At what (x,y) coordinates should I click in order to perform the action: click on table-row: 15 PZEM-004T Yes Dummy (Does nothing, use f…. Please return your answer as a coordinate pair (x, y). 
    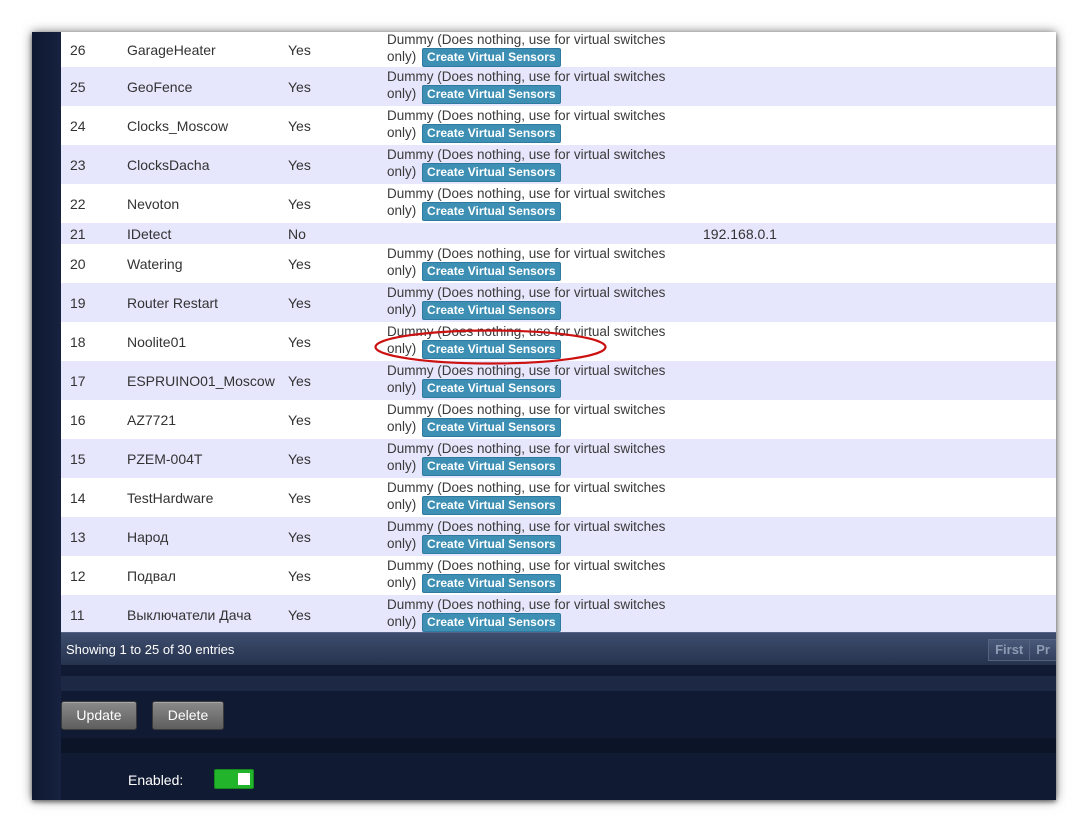
    Looking at the image, I should click on (558, 458).